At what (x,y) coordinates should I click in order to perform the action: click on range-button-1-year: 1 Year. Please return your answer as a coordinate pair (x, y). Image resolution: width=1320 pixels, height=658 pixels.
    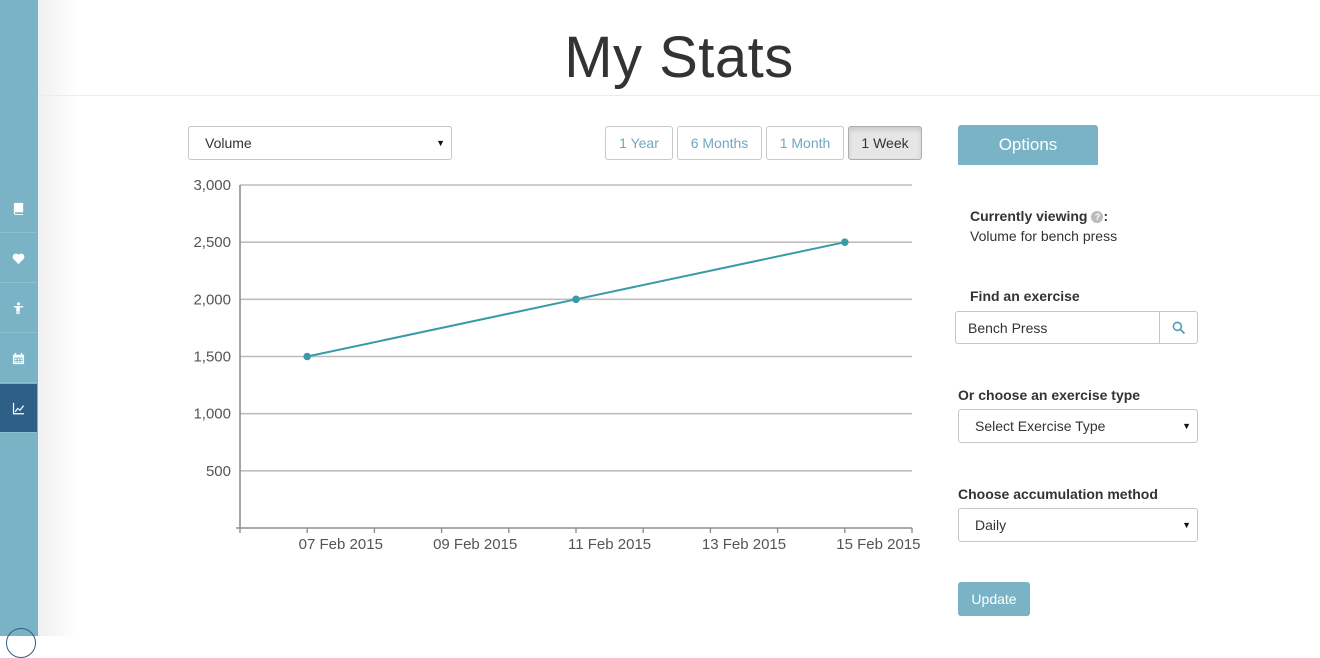
    Looking at the image, I should click on (639, 143).